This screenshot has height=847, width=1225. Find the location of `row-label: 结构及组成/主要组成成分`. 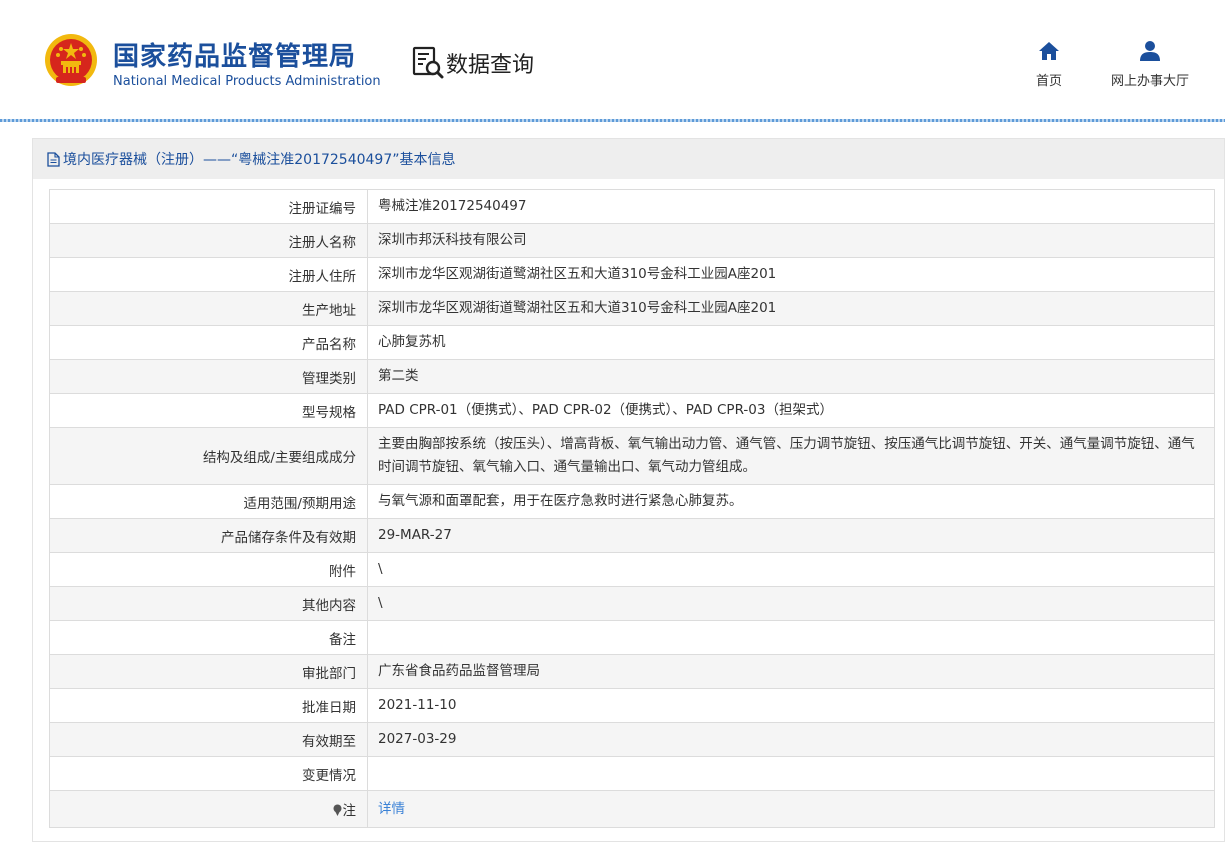

row-label: 结构及组成/主要组成成分 is located at coordinates (208, 456).